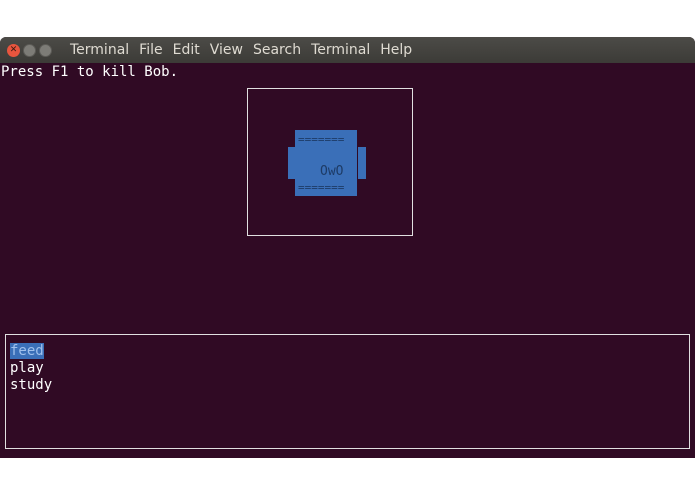 The width and height of the screenshot is (695, 494). I want to click on hint-text: Press F1 to kill Bob., so click(90, 72).